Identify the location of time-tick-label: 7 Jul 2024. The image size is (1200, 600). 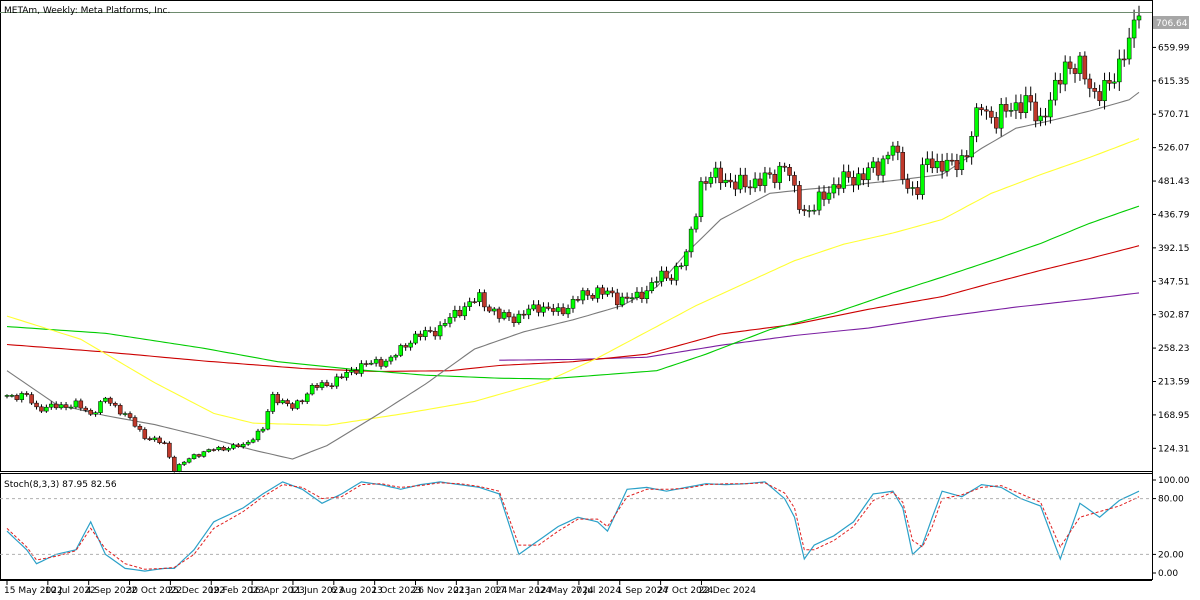
(598, 591).